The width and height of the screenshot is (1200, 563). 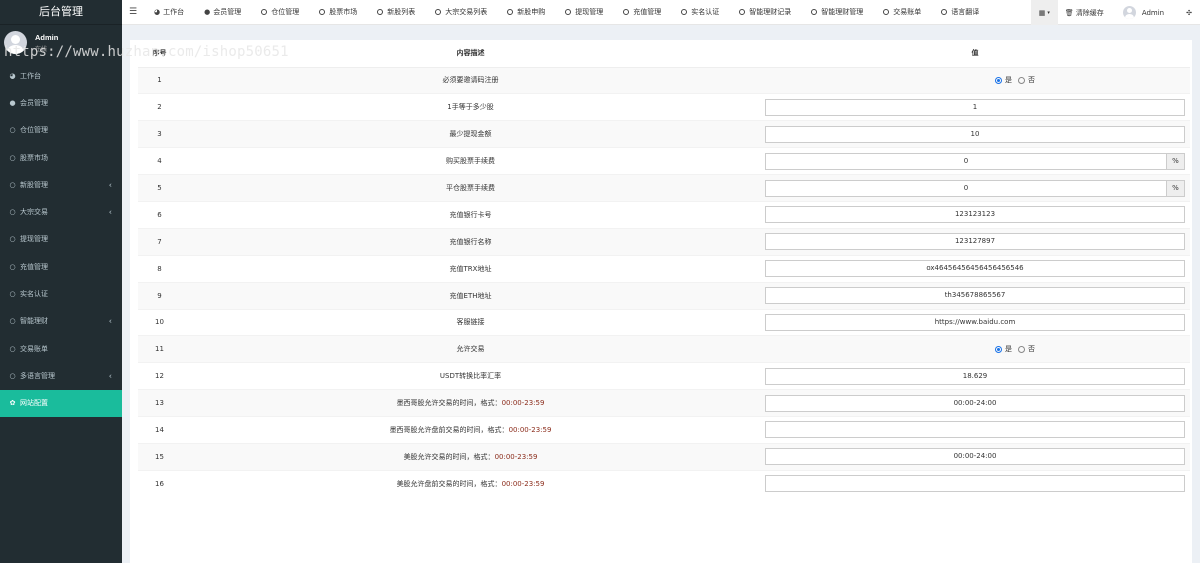 What do you see at coordinates (401, 12) in the screenshot?
I see `tab-label: 新股列表` at bounding box center [401, 12].